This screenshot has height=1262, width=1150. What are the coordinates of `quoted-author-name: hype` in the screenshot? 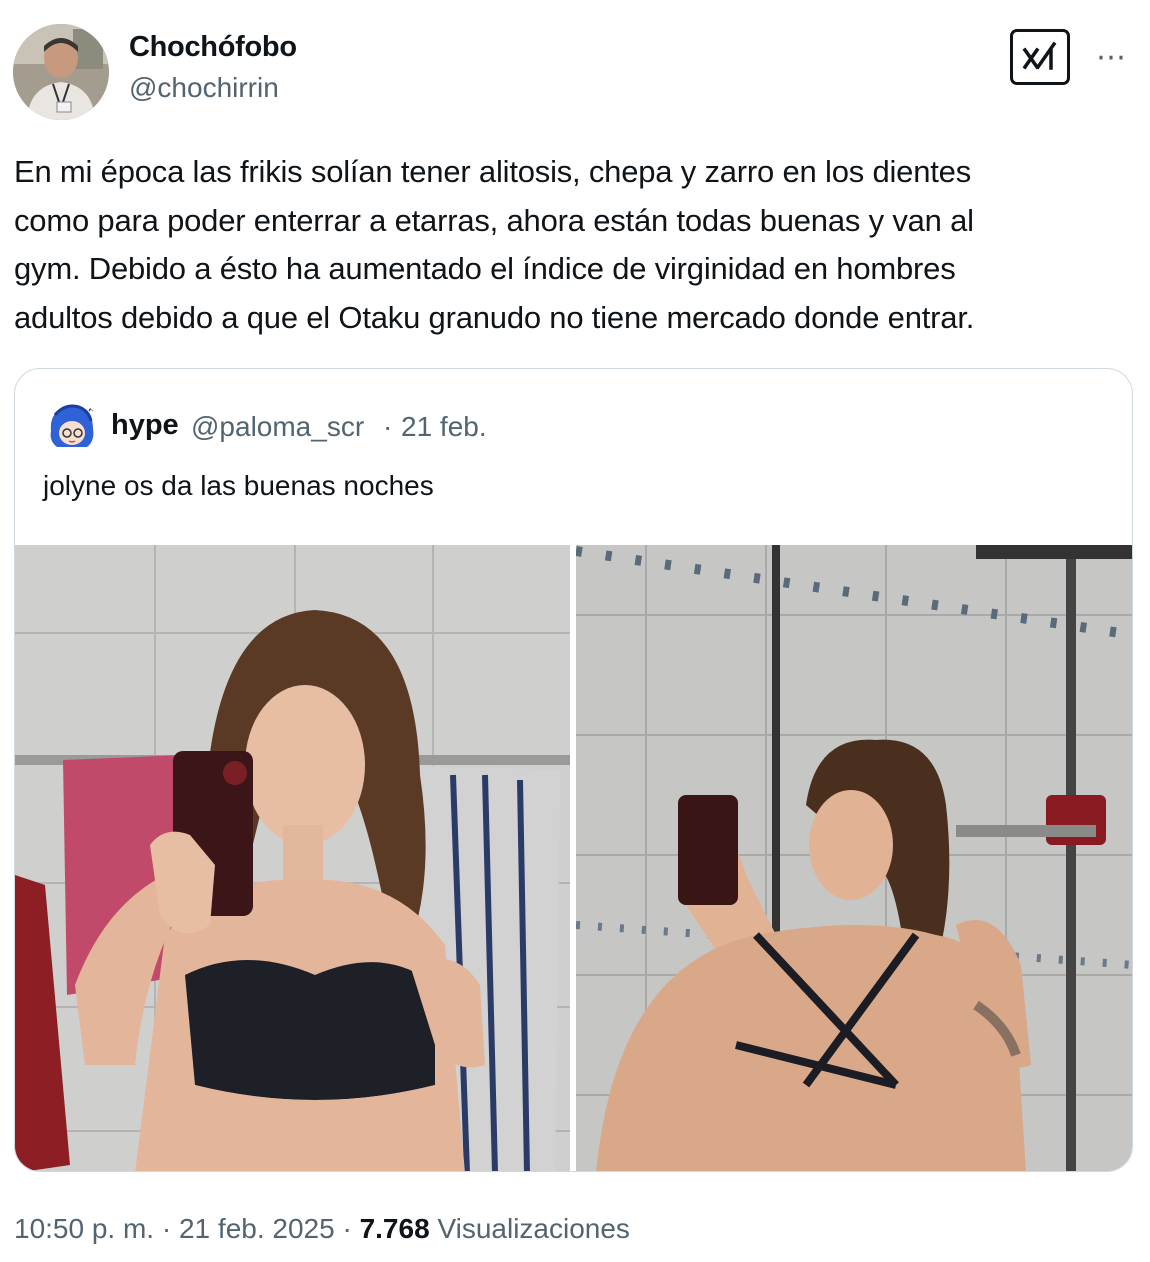 It's located at (145, 425).